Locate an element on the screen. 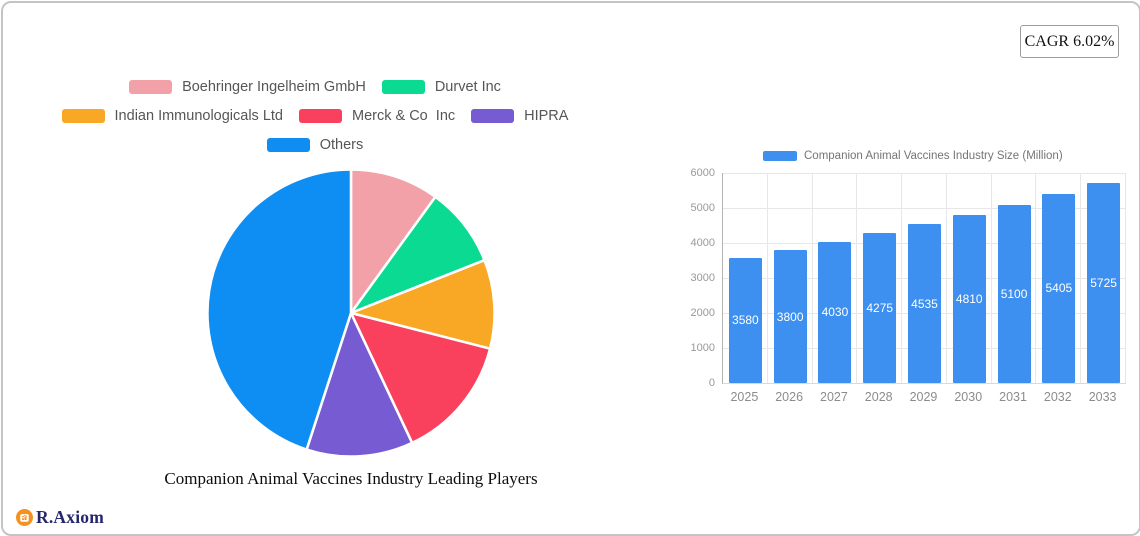 The width and height of the screenshot is (1140, 536). y-axis-tick: 6000 is located at coordinates (702, 173).